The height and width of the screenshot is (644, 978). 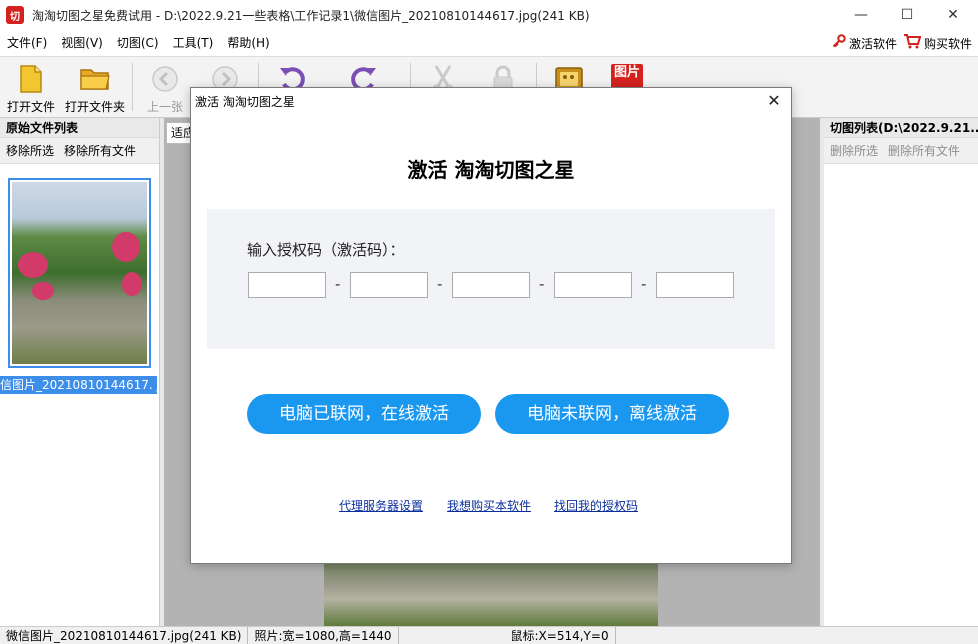 I want to click on menu-cut: 切图(C), so click(x=138, y=43).